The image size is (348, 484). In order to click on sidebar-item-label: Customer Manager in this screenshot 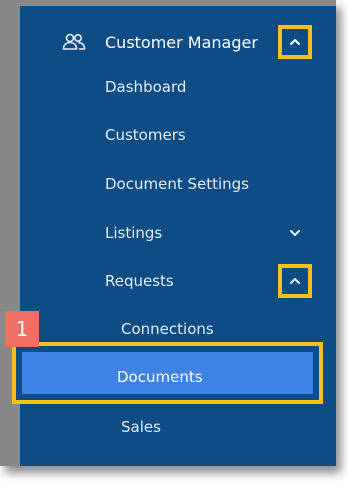, I will do `click(181, 42)`.